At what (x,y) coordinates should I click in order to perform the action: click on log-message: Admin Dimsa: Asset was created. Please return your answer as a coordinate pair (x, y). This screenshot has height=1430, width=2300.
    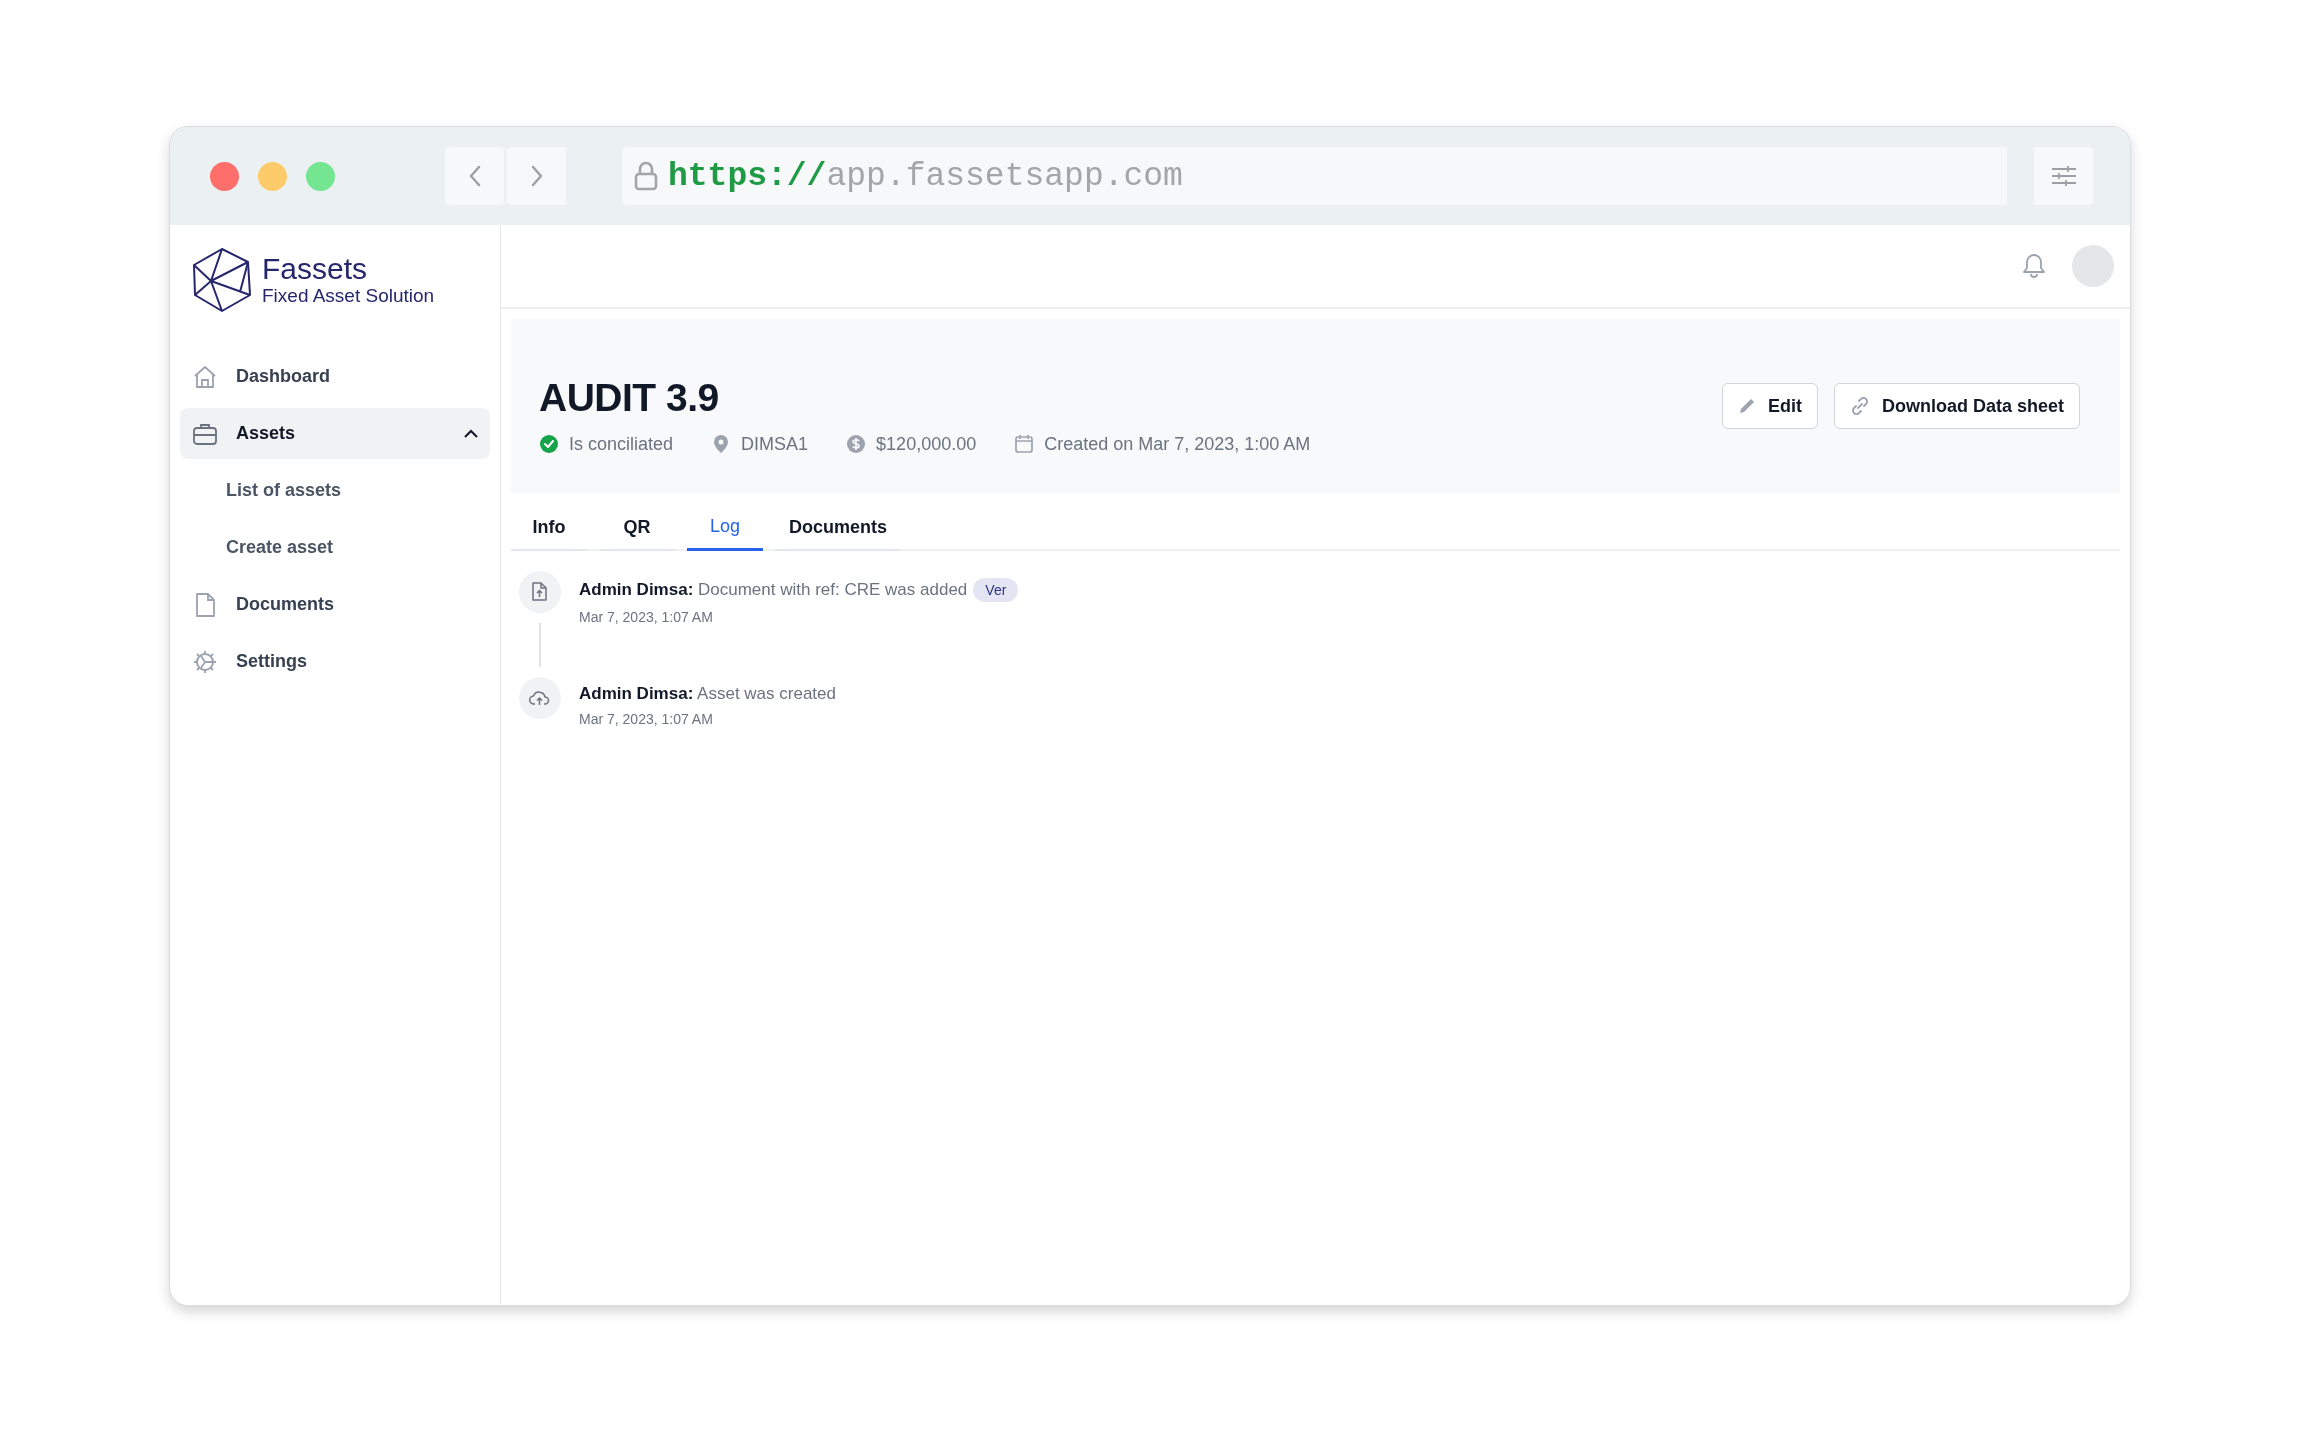
    Looking at the image, I should click on (707, 694).